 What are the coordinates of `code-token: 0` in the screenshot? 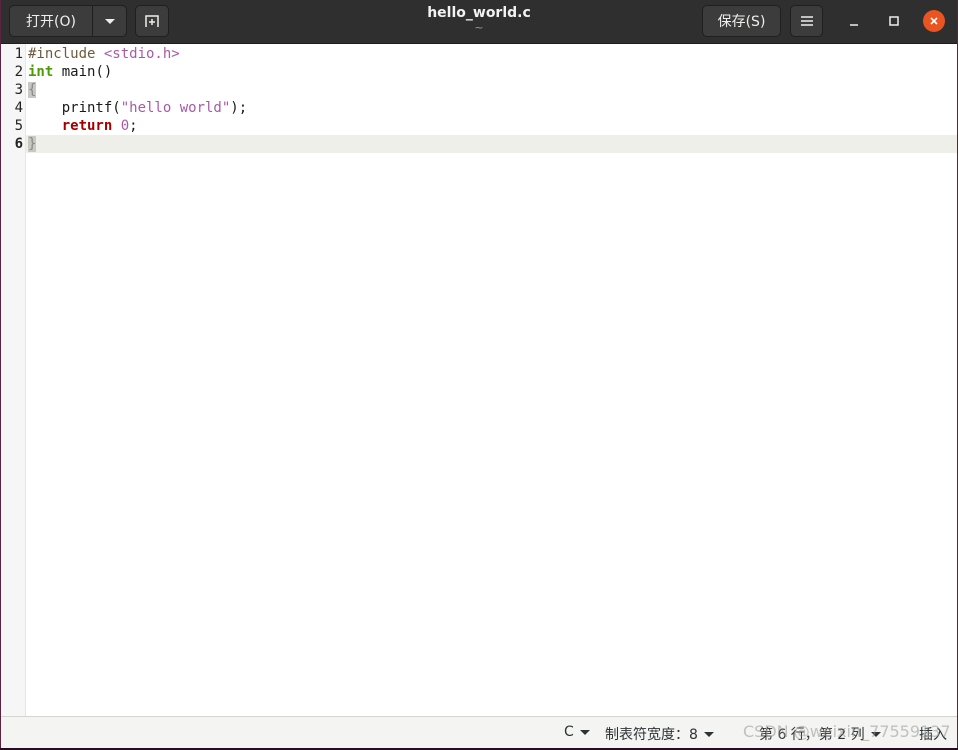 It's located at (125, 126).